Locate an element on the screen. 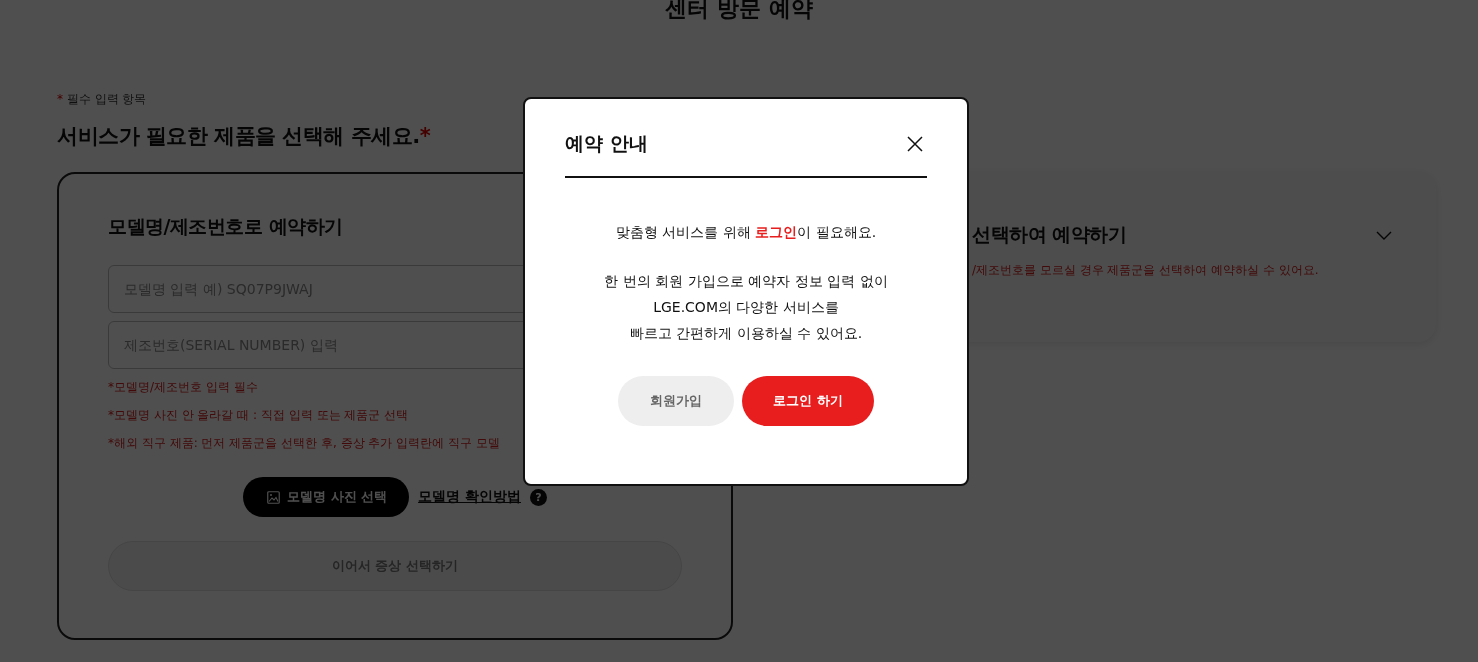 This screenshot has width=1478, height=662. card-description: /제조번호를 모르실 경우 제품군을 선택하여 예약하실 수 있어요. is located at coordinates (1146, 270).